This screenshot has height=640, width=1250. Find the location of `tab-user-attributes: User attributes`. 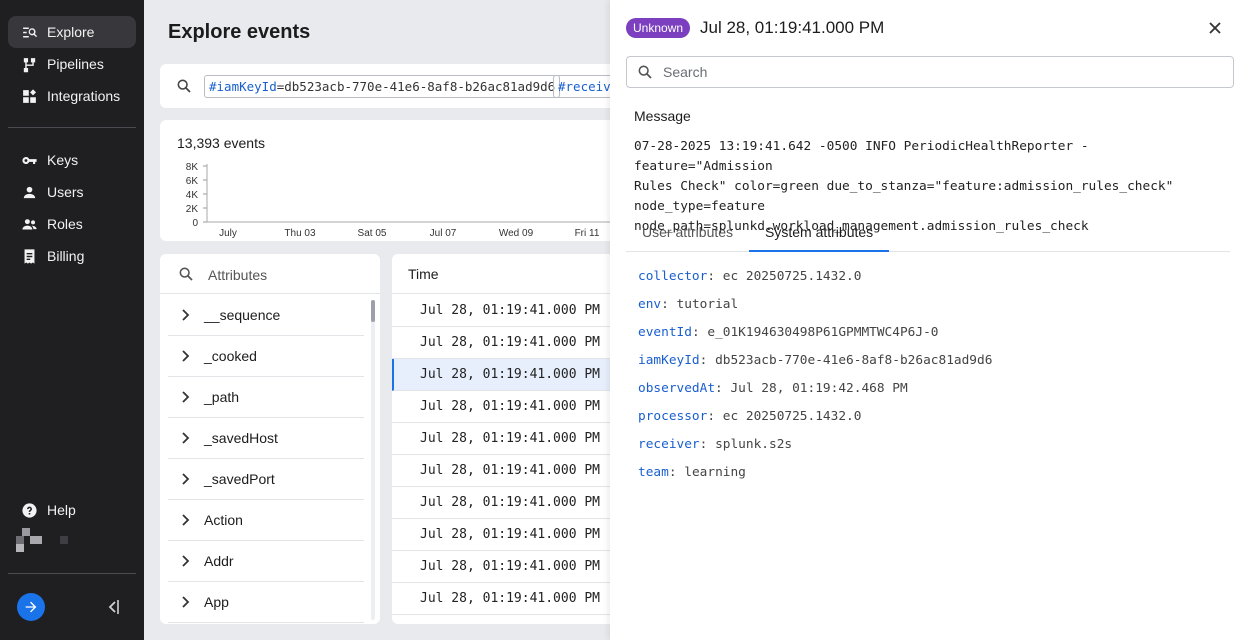

tab-user-attributes: User attributes is located at coordinates (687, 234).